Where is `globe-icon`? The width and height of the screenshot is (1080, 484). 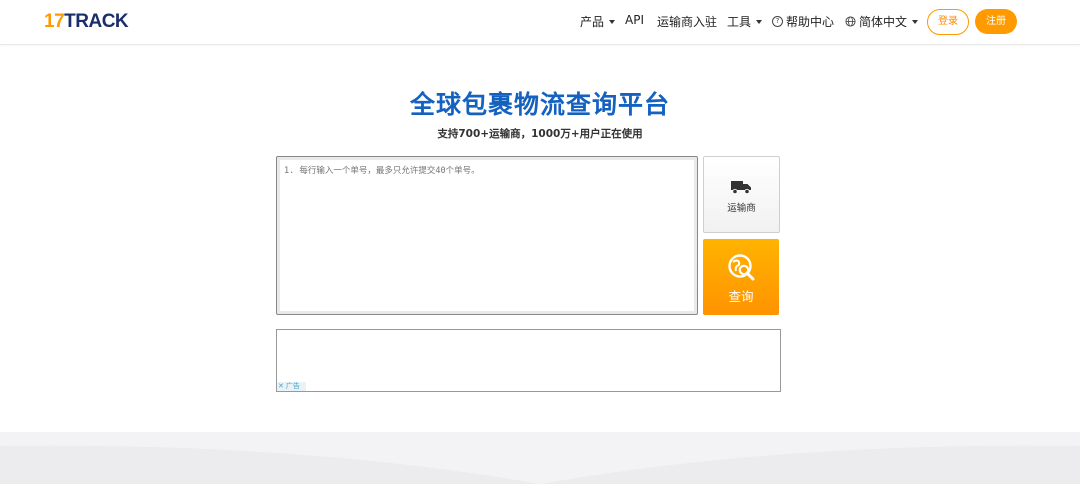
globe-icon is located at coordinates (850, 21).